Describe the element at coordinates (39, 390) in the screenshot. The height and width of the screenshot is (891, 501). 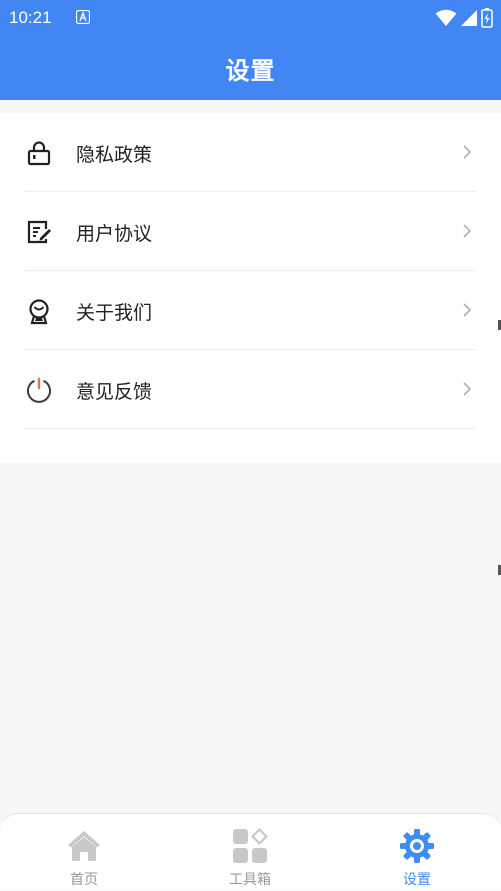
I see `power-icon` at that location.